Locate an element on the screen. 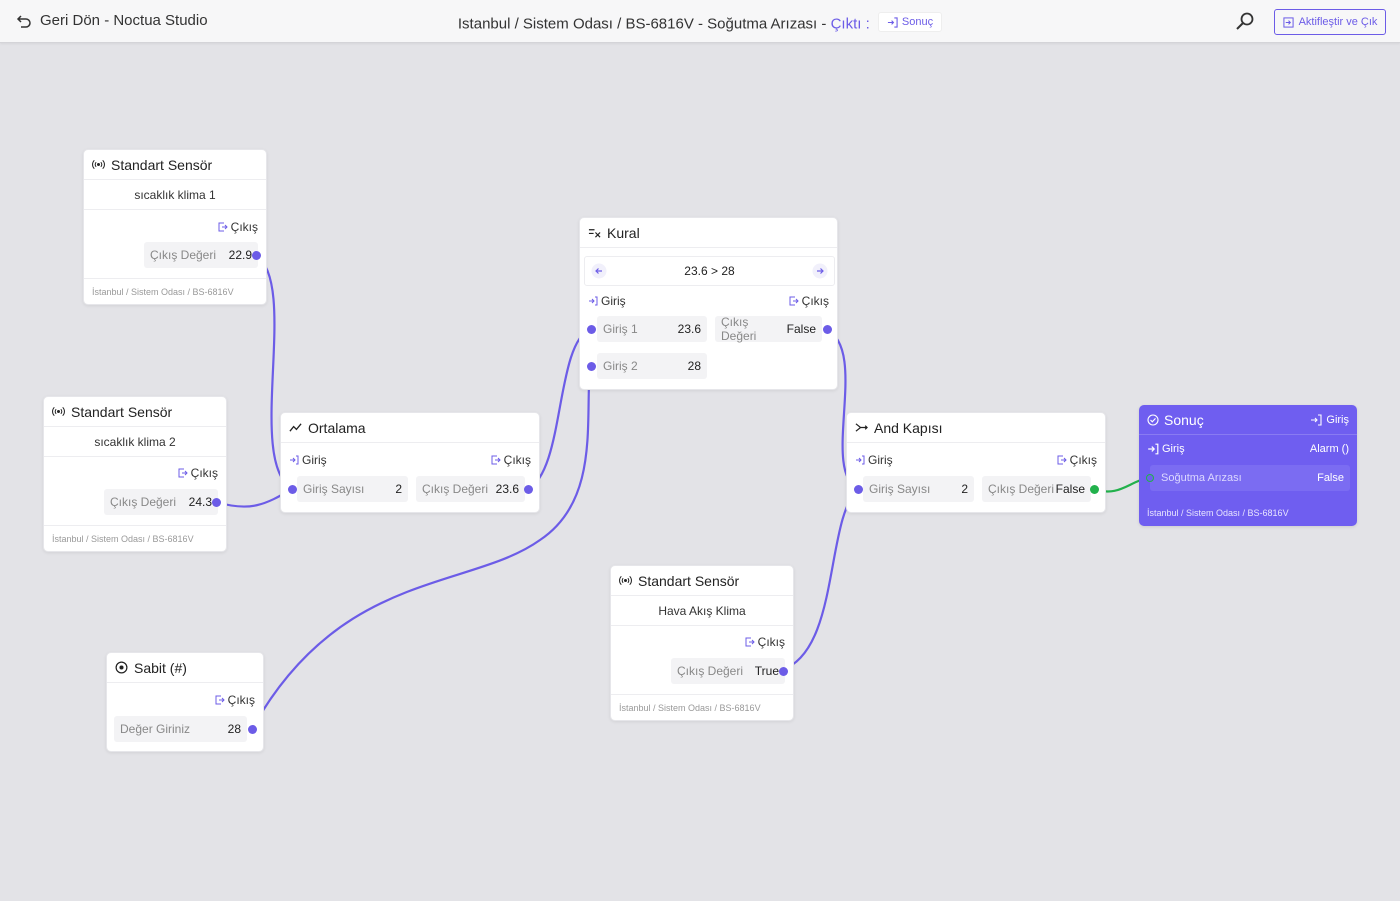  rule-expression-bar: 23.6 > 28 is located at coordinates (709, 271).